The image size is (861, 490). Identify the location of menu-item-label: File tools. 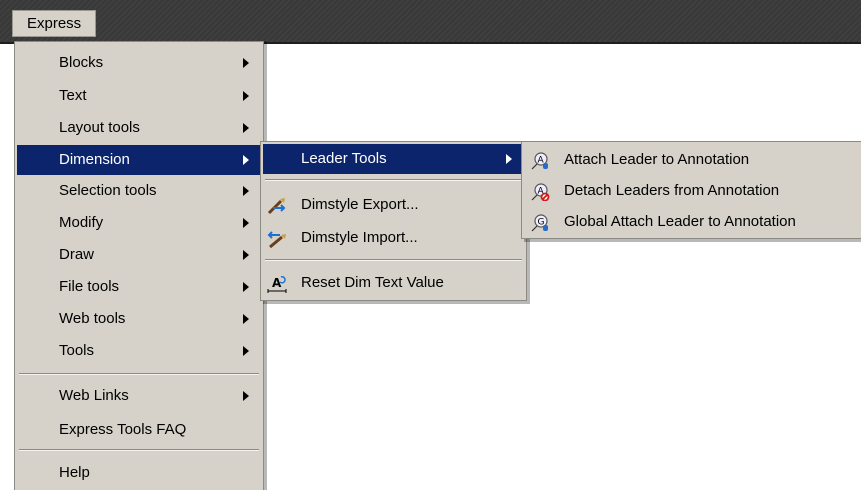
(89, 286).